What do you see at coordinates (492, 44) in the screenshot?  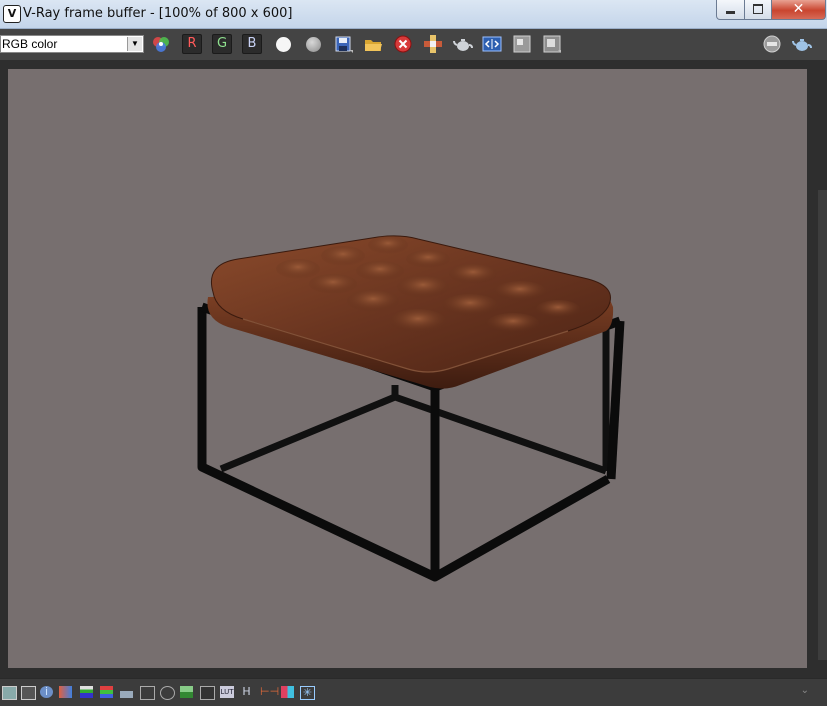 I see `compare-icon` at bounding box center [492, 44].